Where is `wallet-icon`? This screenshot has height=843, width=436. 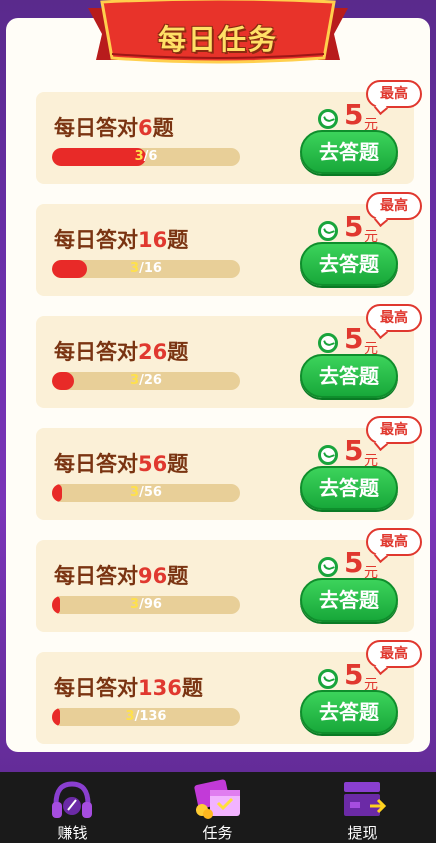 wallet-icon is located at coordinates (365, 799).